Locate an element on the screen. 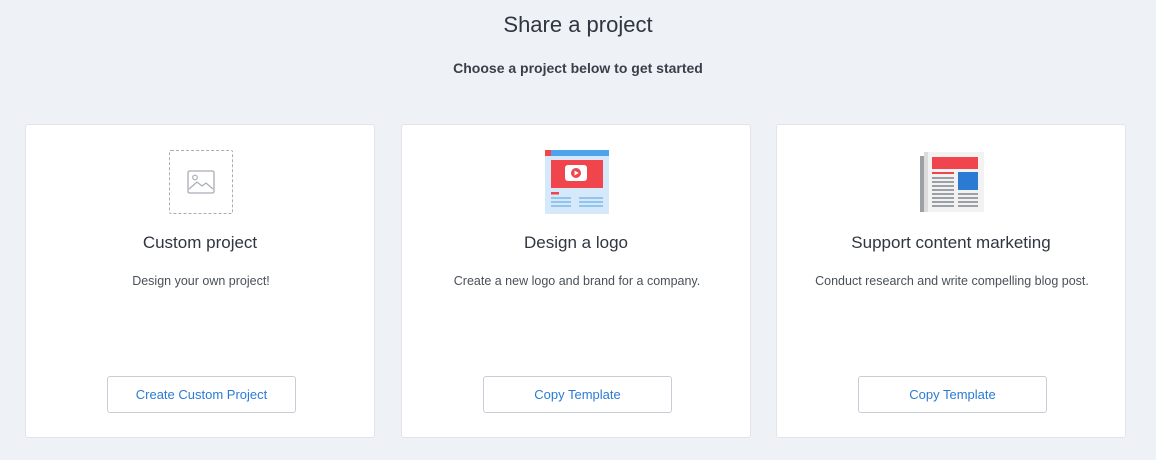 The image size is (1156, 460). video-webpage-icon is located at coordinates (577, 182).